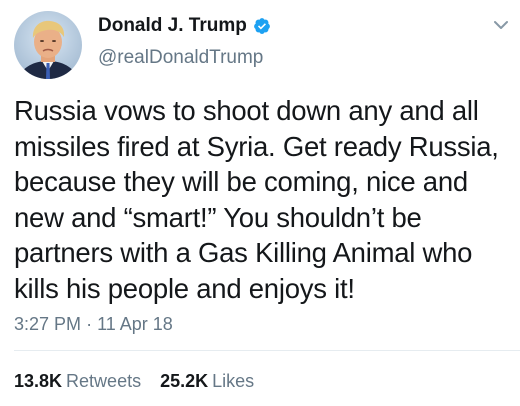  What do you see at coordinates (184, 381) in the screenshot?
I see `likes-count: 25.2K` at bounding box center [184, 381].